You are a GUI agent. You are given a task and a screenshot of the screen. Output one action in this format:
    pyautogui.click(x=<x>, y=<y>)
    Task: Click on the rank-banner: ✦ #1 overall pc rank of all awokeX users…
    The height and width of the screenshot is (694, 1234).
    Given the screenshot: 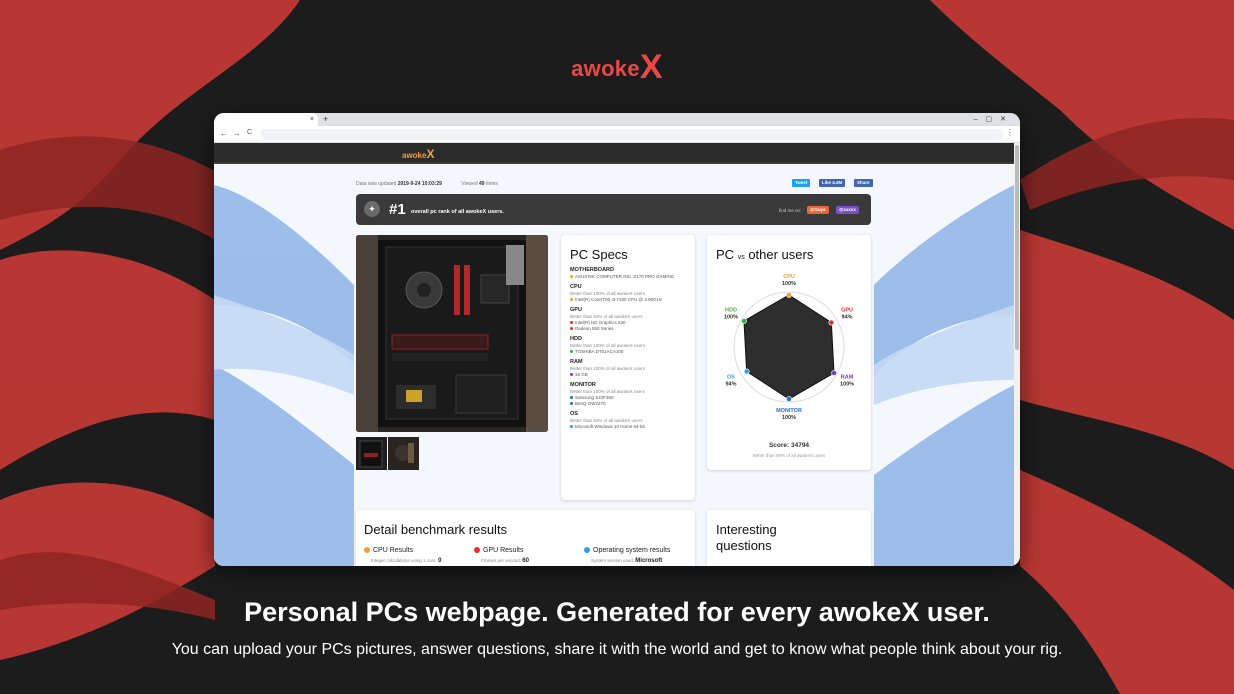 What is the action you would take?
    pyautogui.click(x=613, y=209)
    